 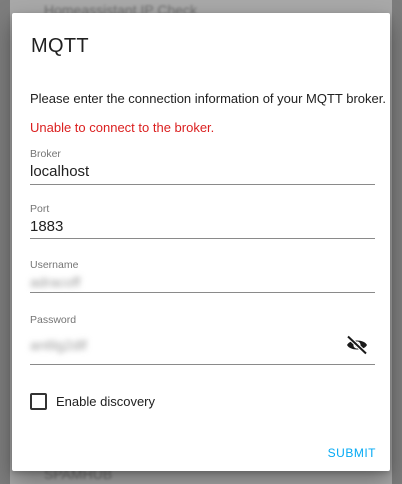 I want to click on port-input: 1883, so click(x=46, y=226).